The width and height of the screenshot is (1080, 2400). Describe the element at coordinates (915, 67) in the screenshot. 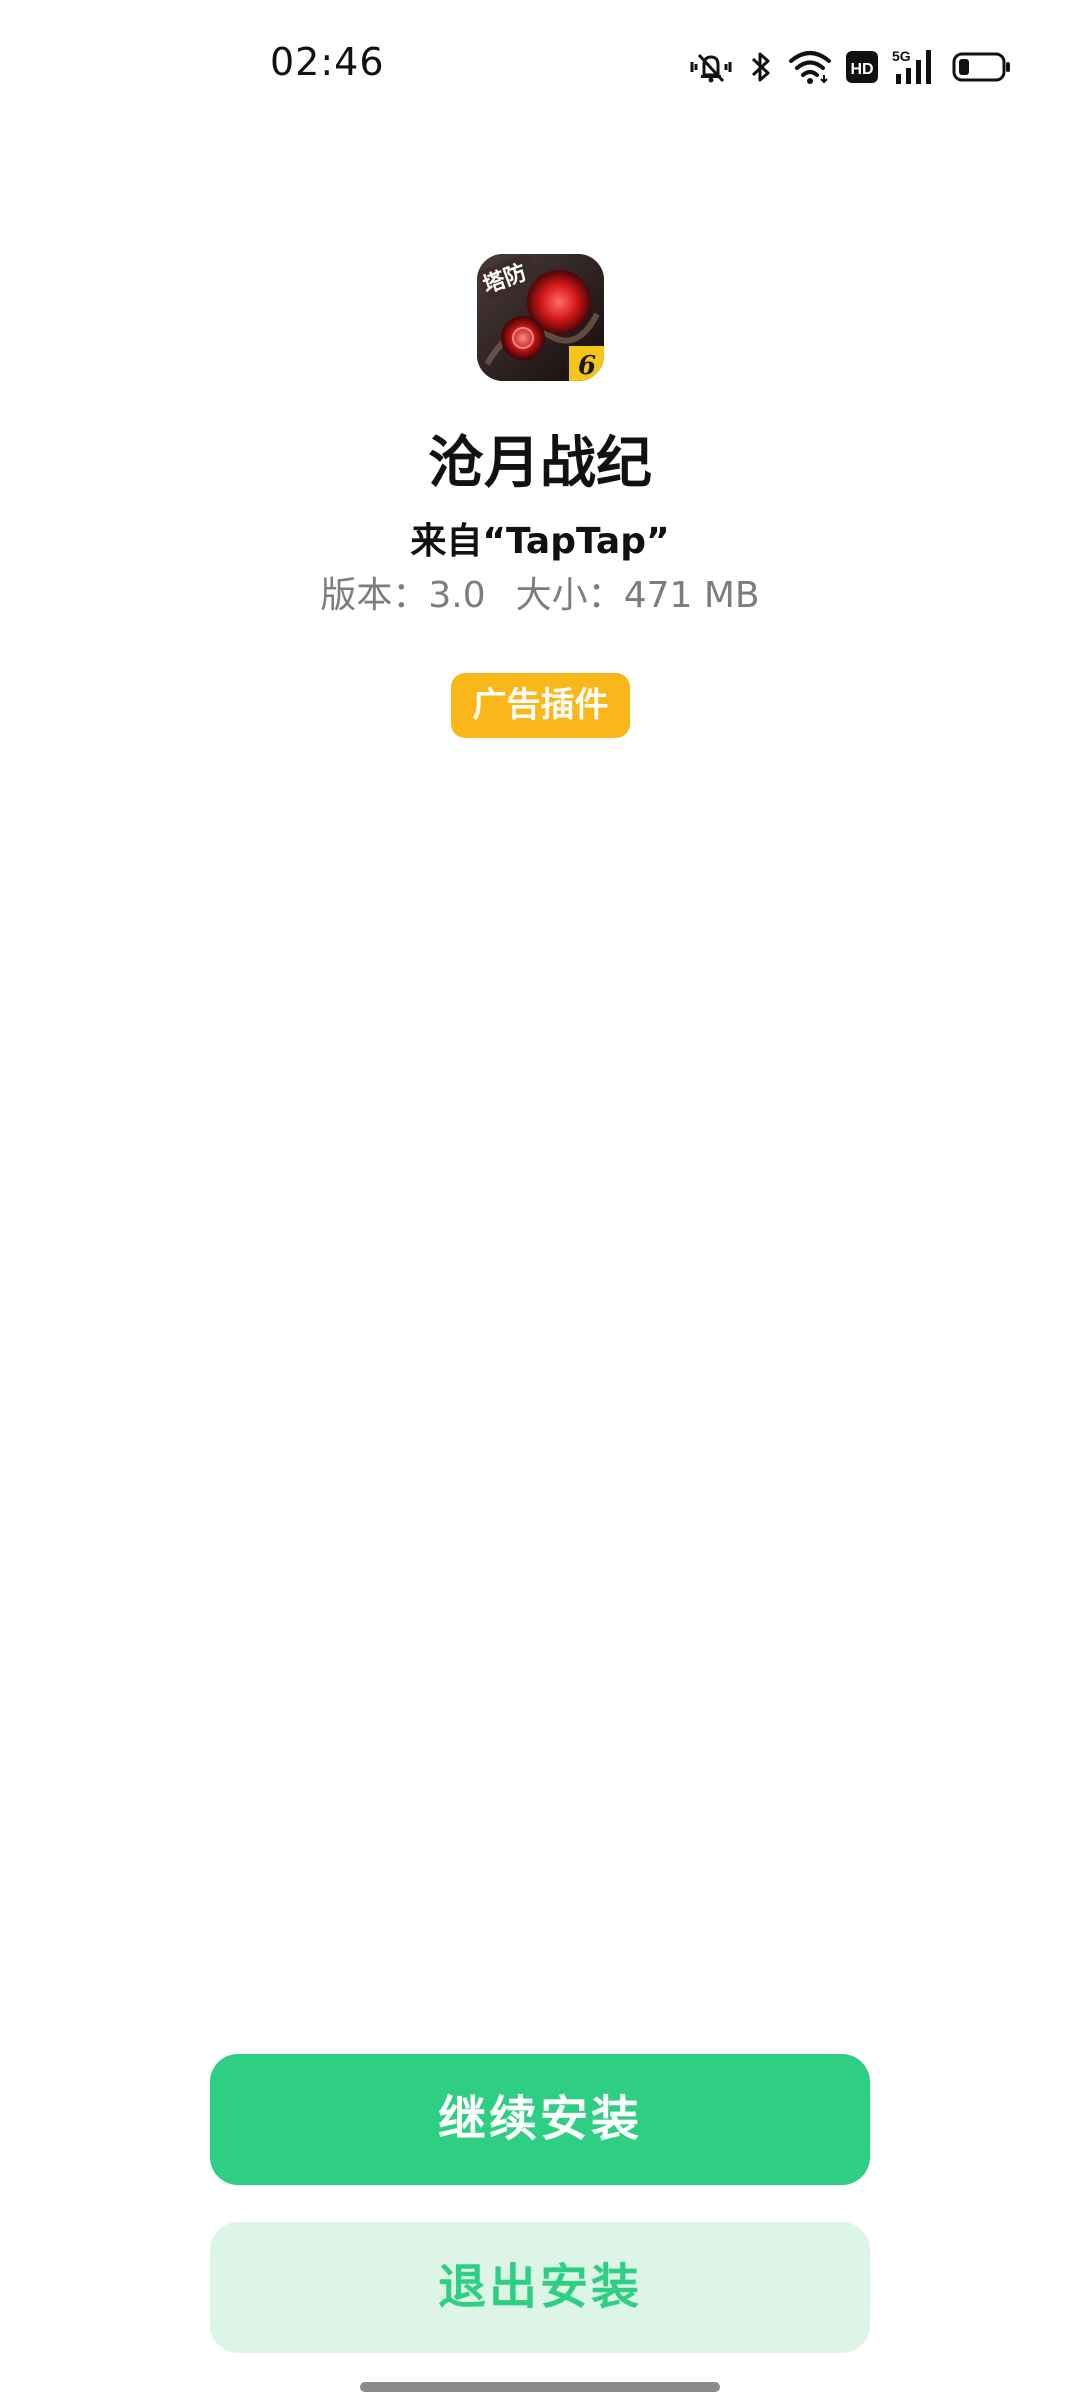

I see `signal-5g-icon: 5G` at that location.